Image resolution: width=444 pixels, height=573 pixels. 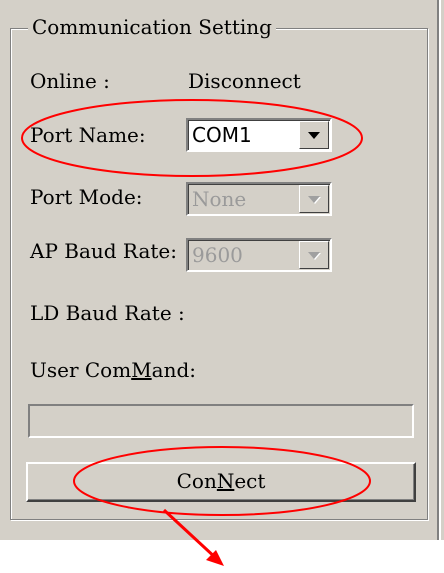 I want to click on annotation-arrow-line, so click(x=191, y=535).